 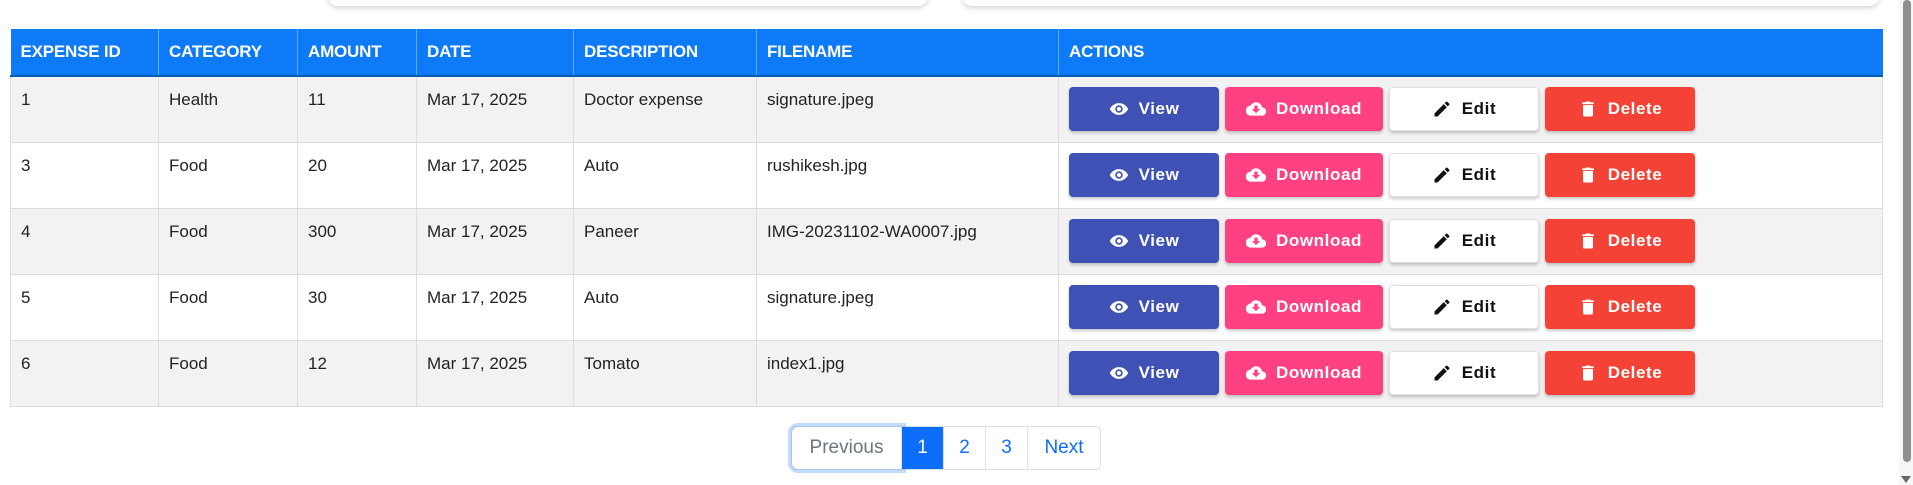 What do you see at coordinates (1007, 448) in the screenshot?
I see `pagination-page-3: 3` at bounding box center [1007, 448].